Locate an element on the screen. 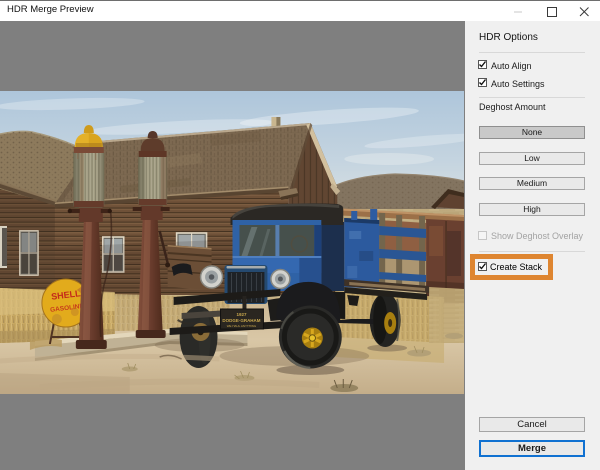  svg-text: DODGE·GRAHAM is located at coordinates (241, 320).